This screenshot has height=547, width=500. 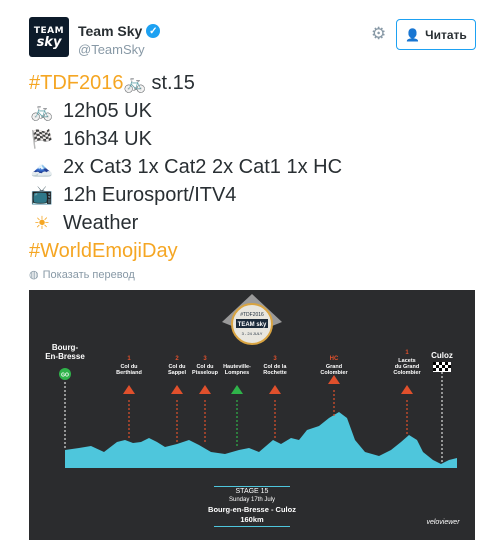 What do you see at coordinates (334, 359) in the screenshot?
I see `svg-text: HC` at bounding box center [334, 359].